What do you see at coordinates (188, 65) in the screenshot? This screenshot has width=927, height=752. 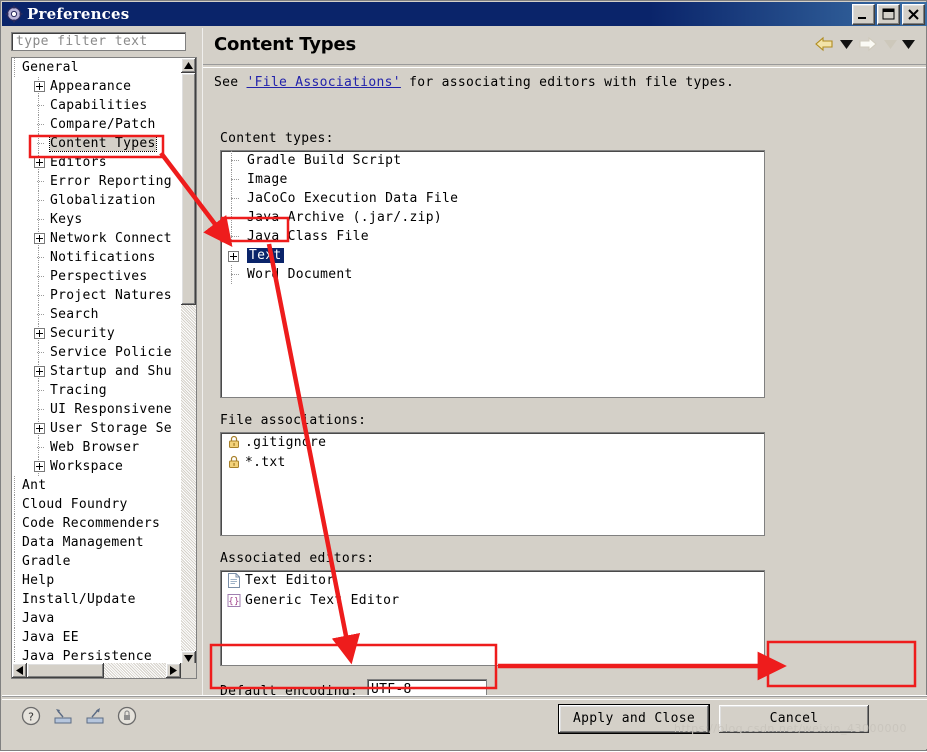 I see `scroll-up-arrow` at bounding box center [188, 65].